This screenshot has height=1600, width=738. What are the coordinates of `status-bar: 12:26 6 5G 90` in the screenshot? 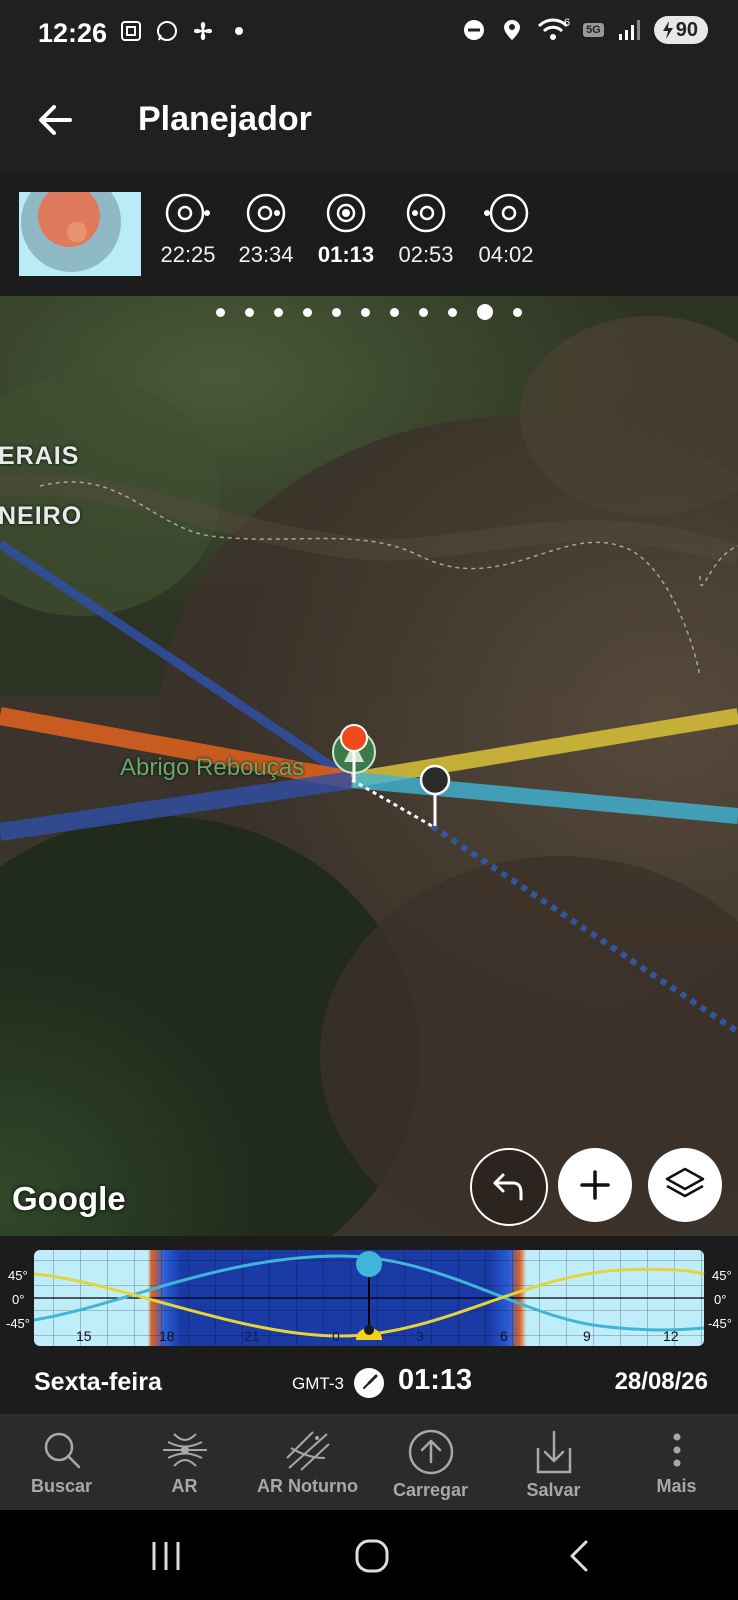 It's located at (369, 35).